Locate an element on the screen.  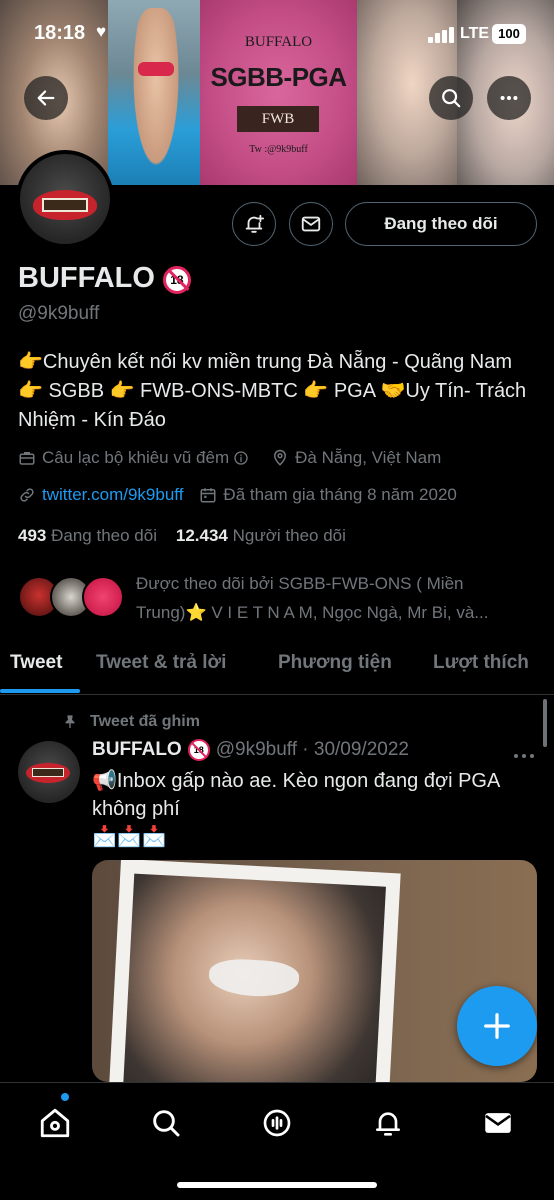
tweet-meta: @9k9buff · 30/09/2022 is located at coordinates (312, 749).